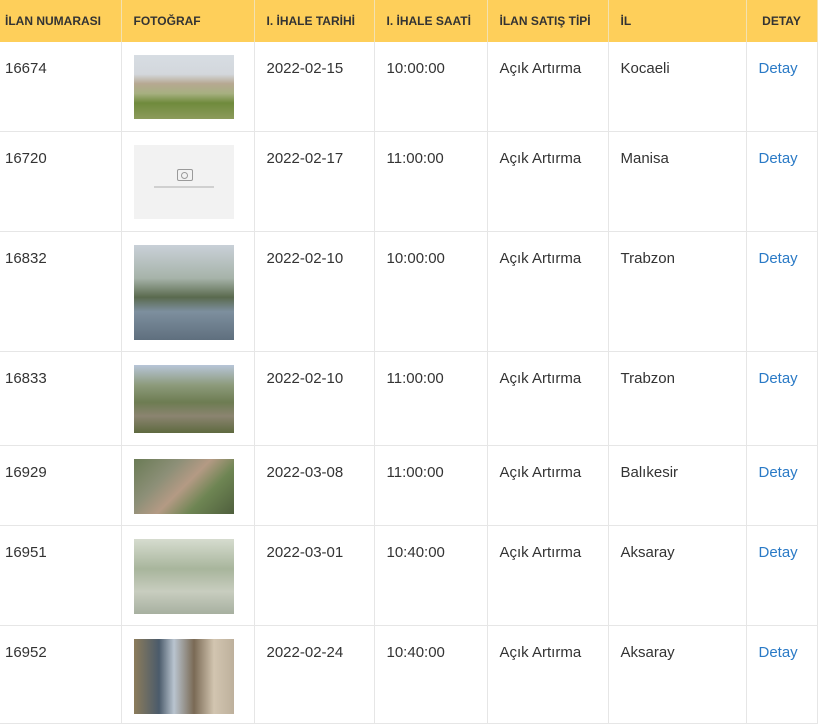 The width and height of the screenshot is (820, 724). I want to click on ihale-tarihi: 2022-03-08, so click(314, 485).